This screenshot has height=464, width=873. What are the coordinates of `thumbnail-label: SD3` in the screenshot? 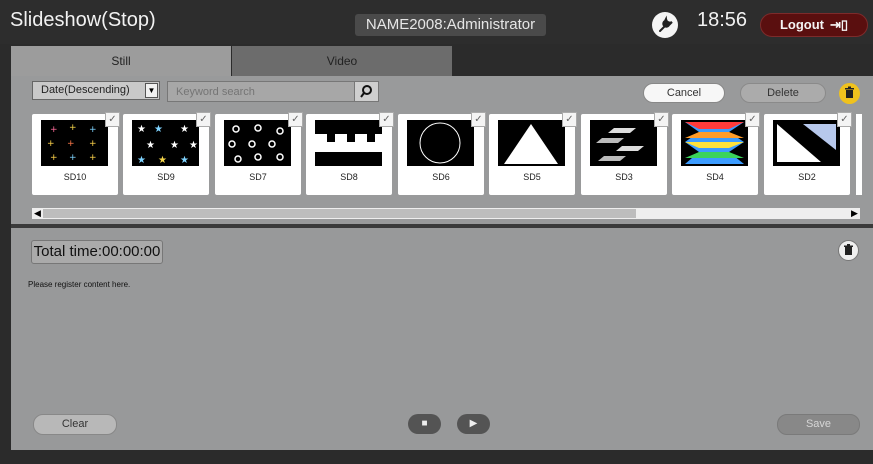 It's located at (624, 177).